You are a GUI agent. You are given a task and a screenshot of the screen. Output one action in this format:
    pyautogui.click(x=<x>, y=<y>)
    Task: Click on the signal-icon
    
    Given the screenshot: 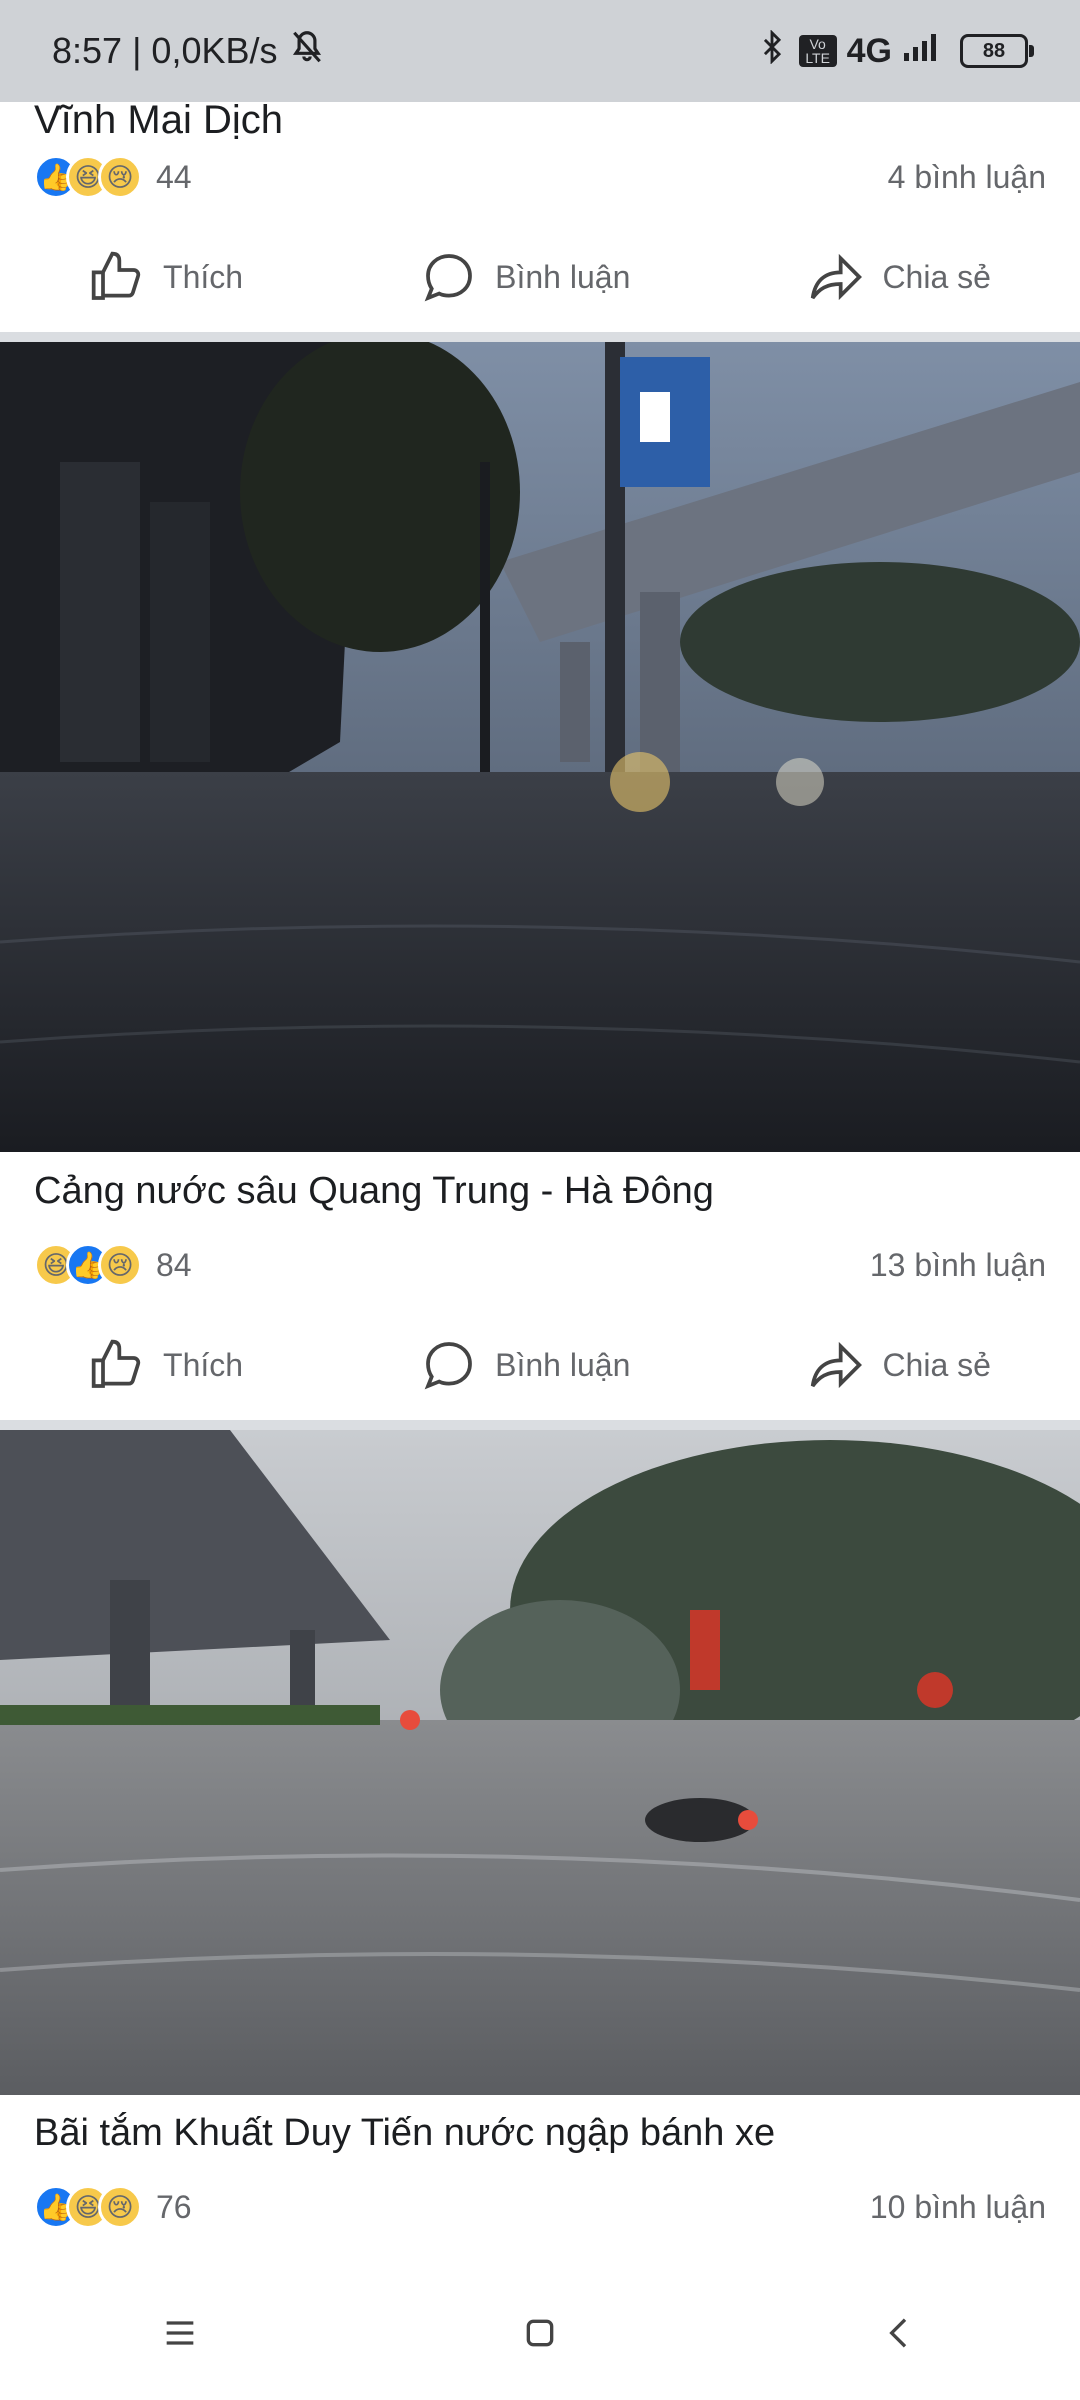 What is the action you would take?
    pyautogui.click(x=922, y=51)
    